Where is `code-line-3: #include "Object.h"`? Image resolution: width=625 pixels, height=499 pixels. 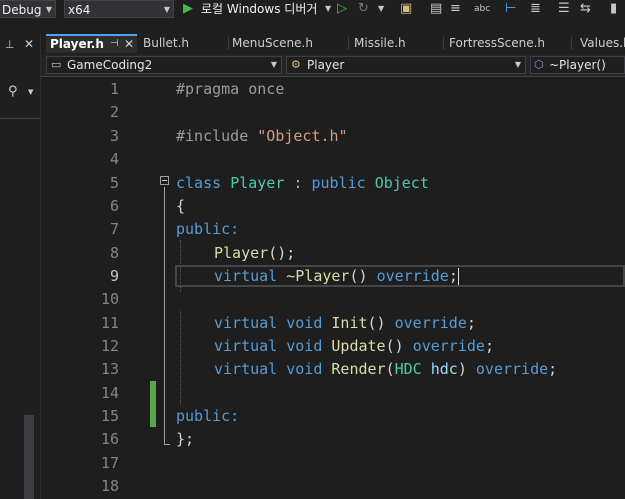 code-line-3: #include "Object.h" is located at coordinates (262, 136).